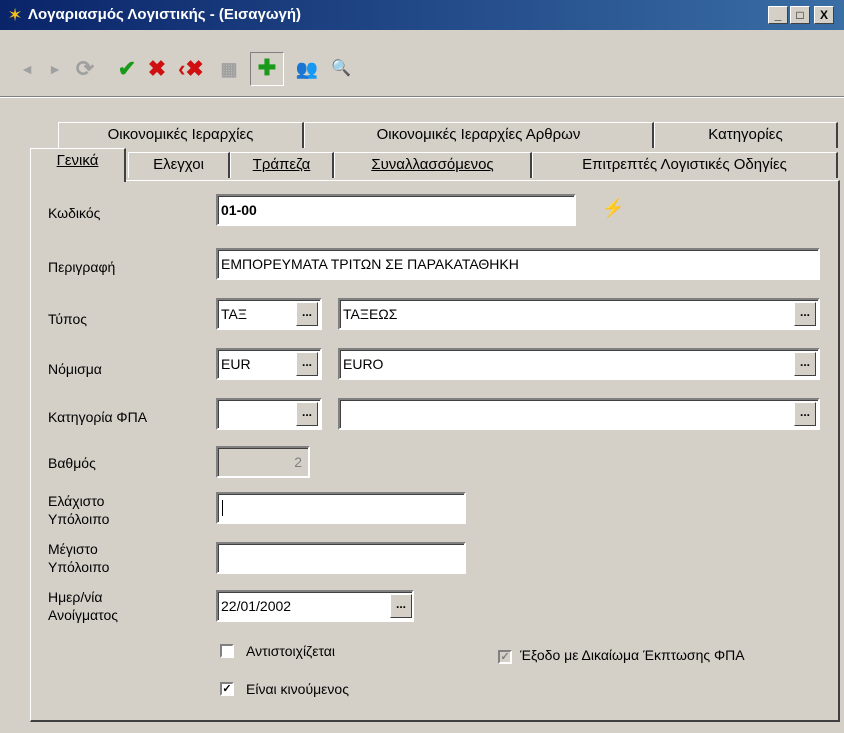 The width and height of the screenshot is (844, 733). I want to click on tab-categories: Κατηγορίες, so click(746, 135).